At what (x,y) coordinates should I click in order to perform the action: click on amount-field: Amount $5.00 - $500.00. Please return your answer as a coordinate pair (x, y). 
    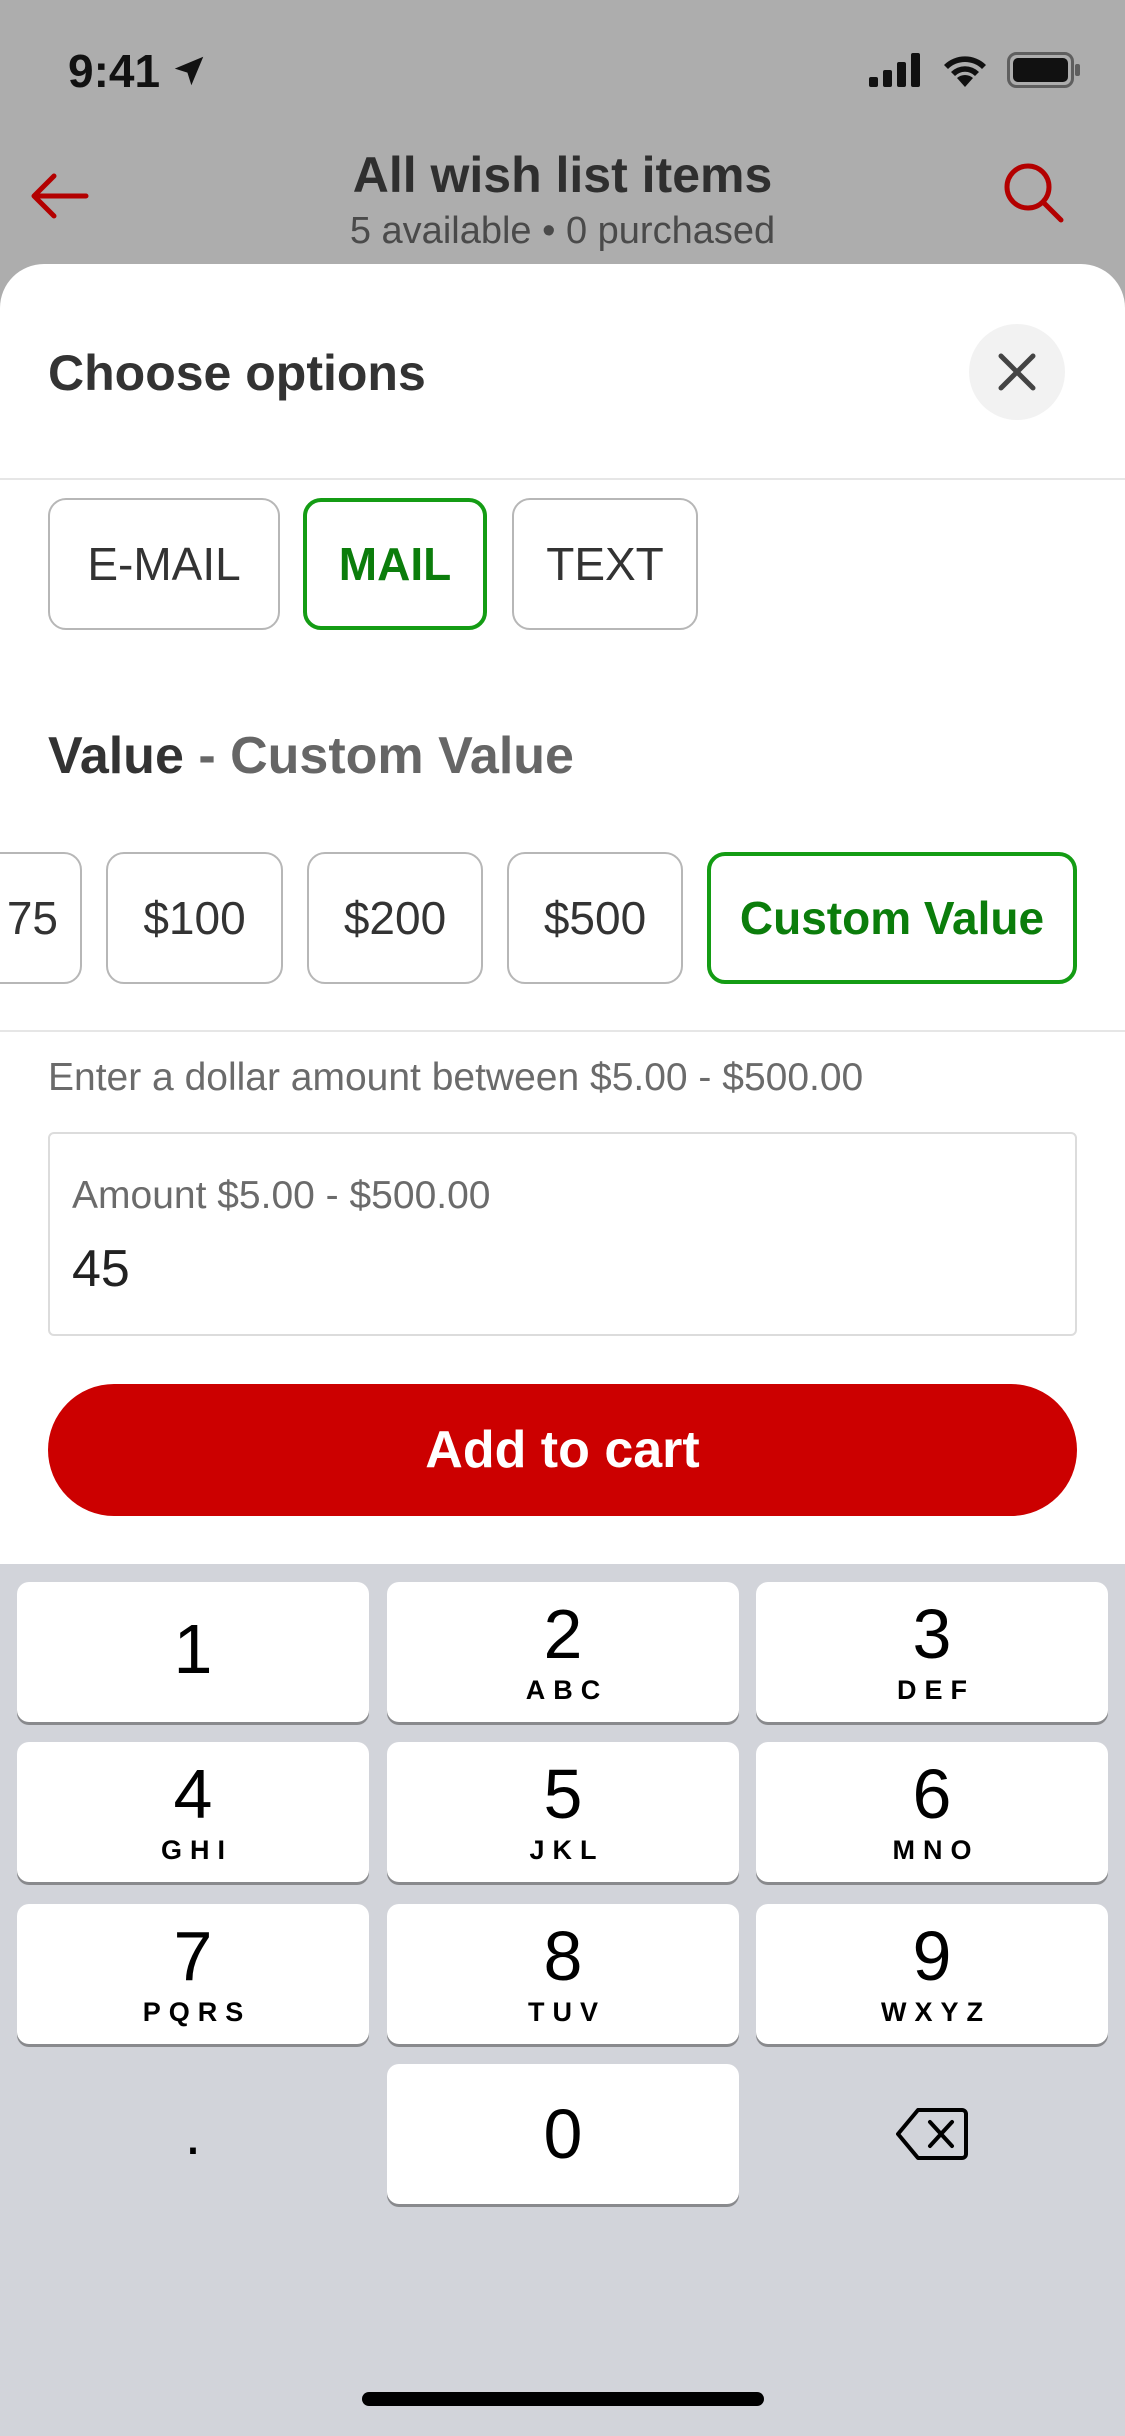
    Looking at the image, I should click on (562, 1234).